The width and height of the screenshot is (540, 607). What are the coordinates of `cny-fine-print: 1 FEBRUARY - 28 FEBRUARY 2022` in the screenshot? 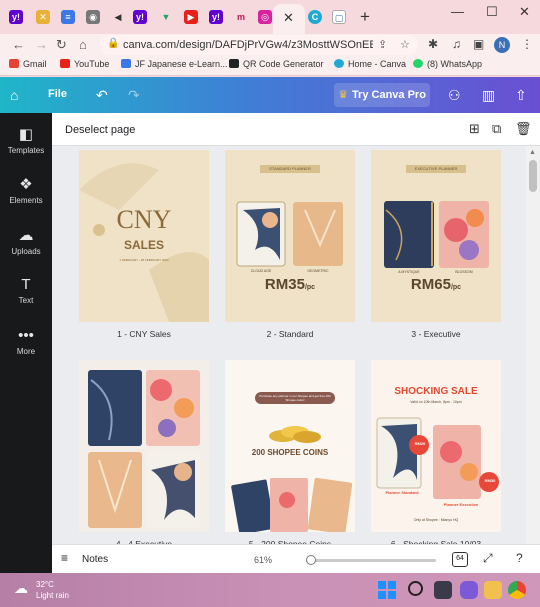 It's located at (144, 260).